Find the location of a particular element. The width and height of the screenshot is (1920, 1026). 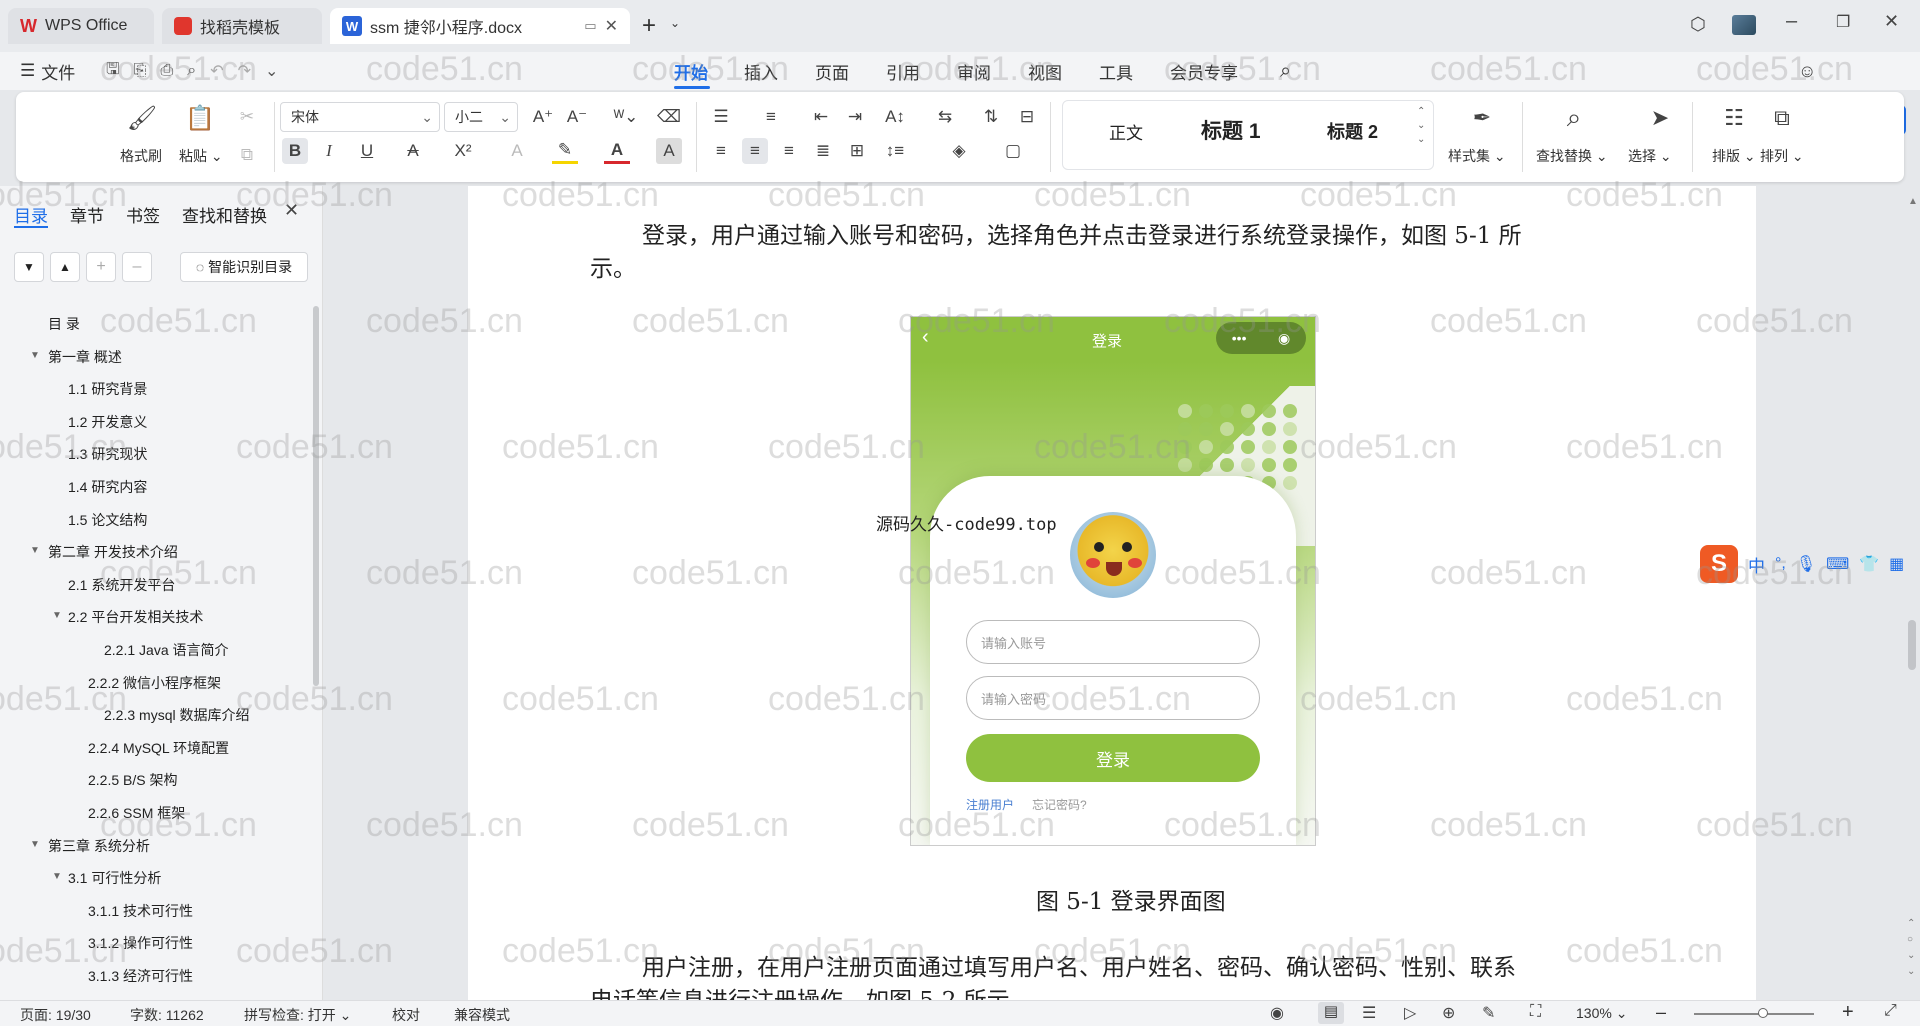

paste-button: 粘贴 ⌄ is located at coordinates (201, 156).